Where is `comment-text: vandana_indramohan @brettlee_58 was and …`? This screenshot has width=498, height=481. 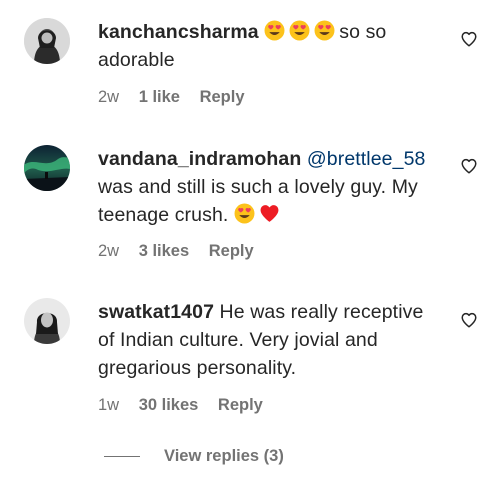 comment-text: vandana_indramohan @brettlee_58 was and … is located at coordinates (263, 187).